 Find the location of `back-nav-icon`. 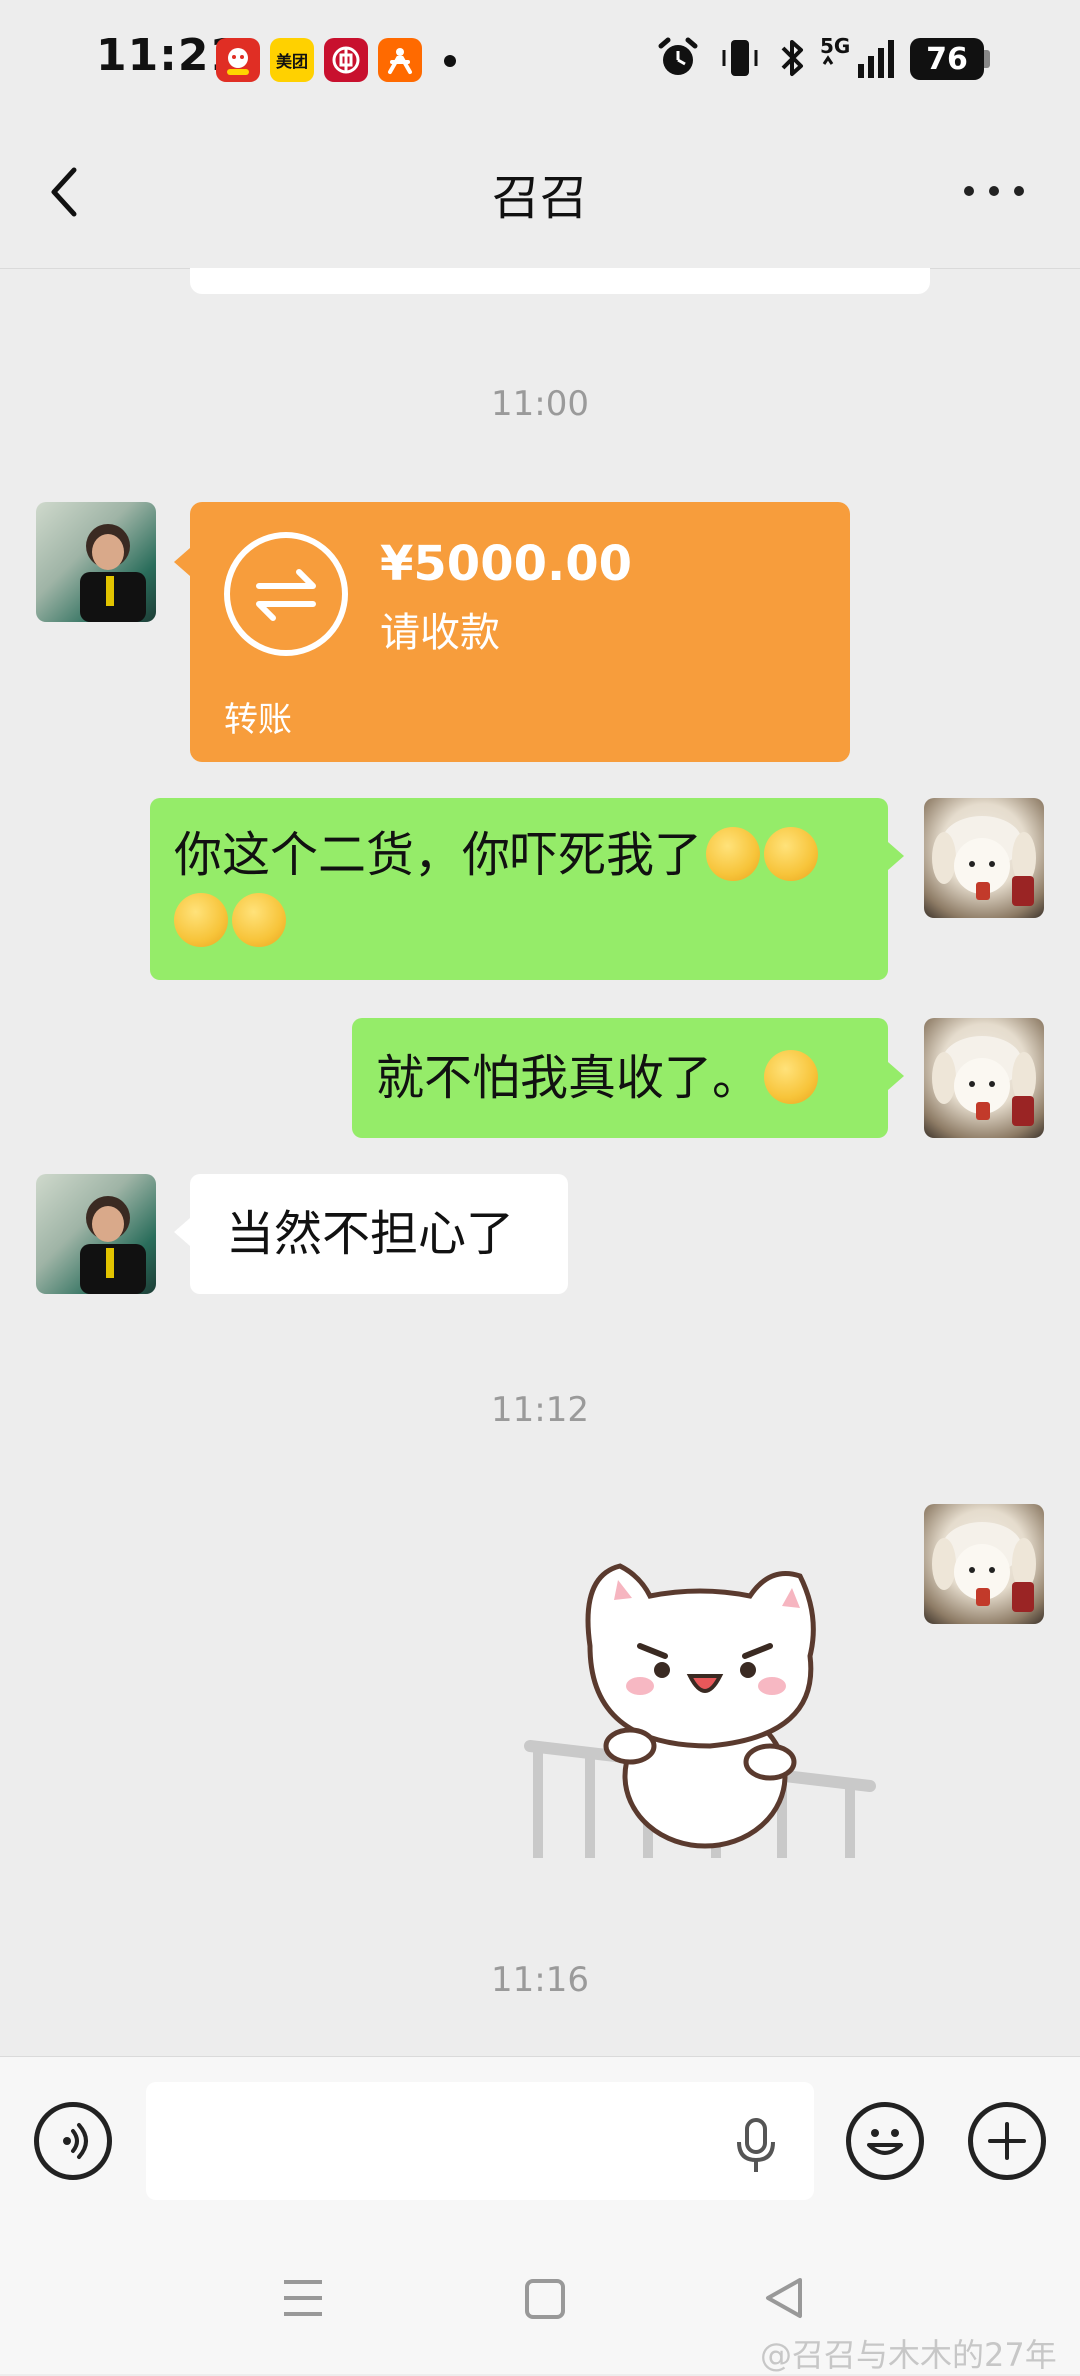

back-nav-icon is located at coordinates (784, 2298).